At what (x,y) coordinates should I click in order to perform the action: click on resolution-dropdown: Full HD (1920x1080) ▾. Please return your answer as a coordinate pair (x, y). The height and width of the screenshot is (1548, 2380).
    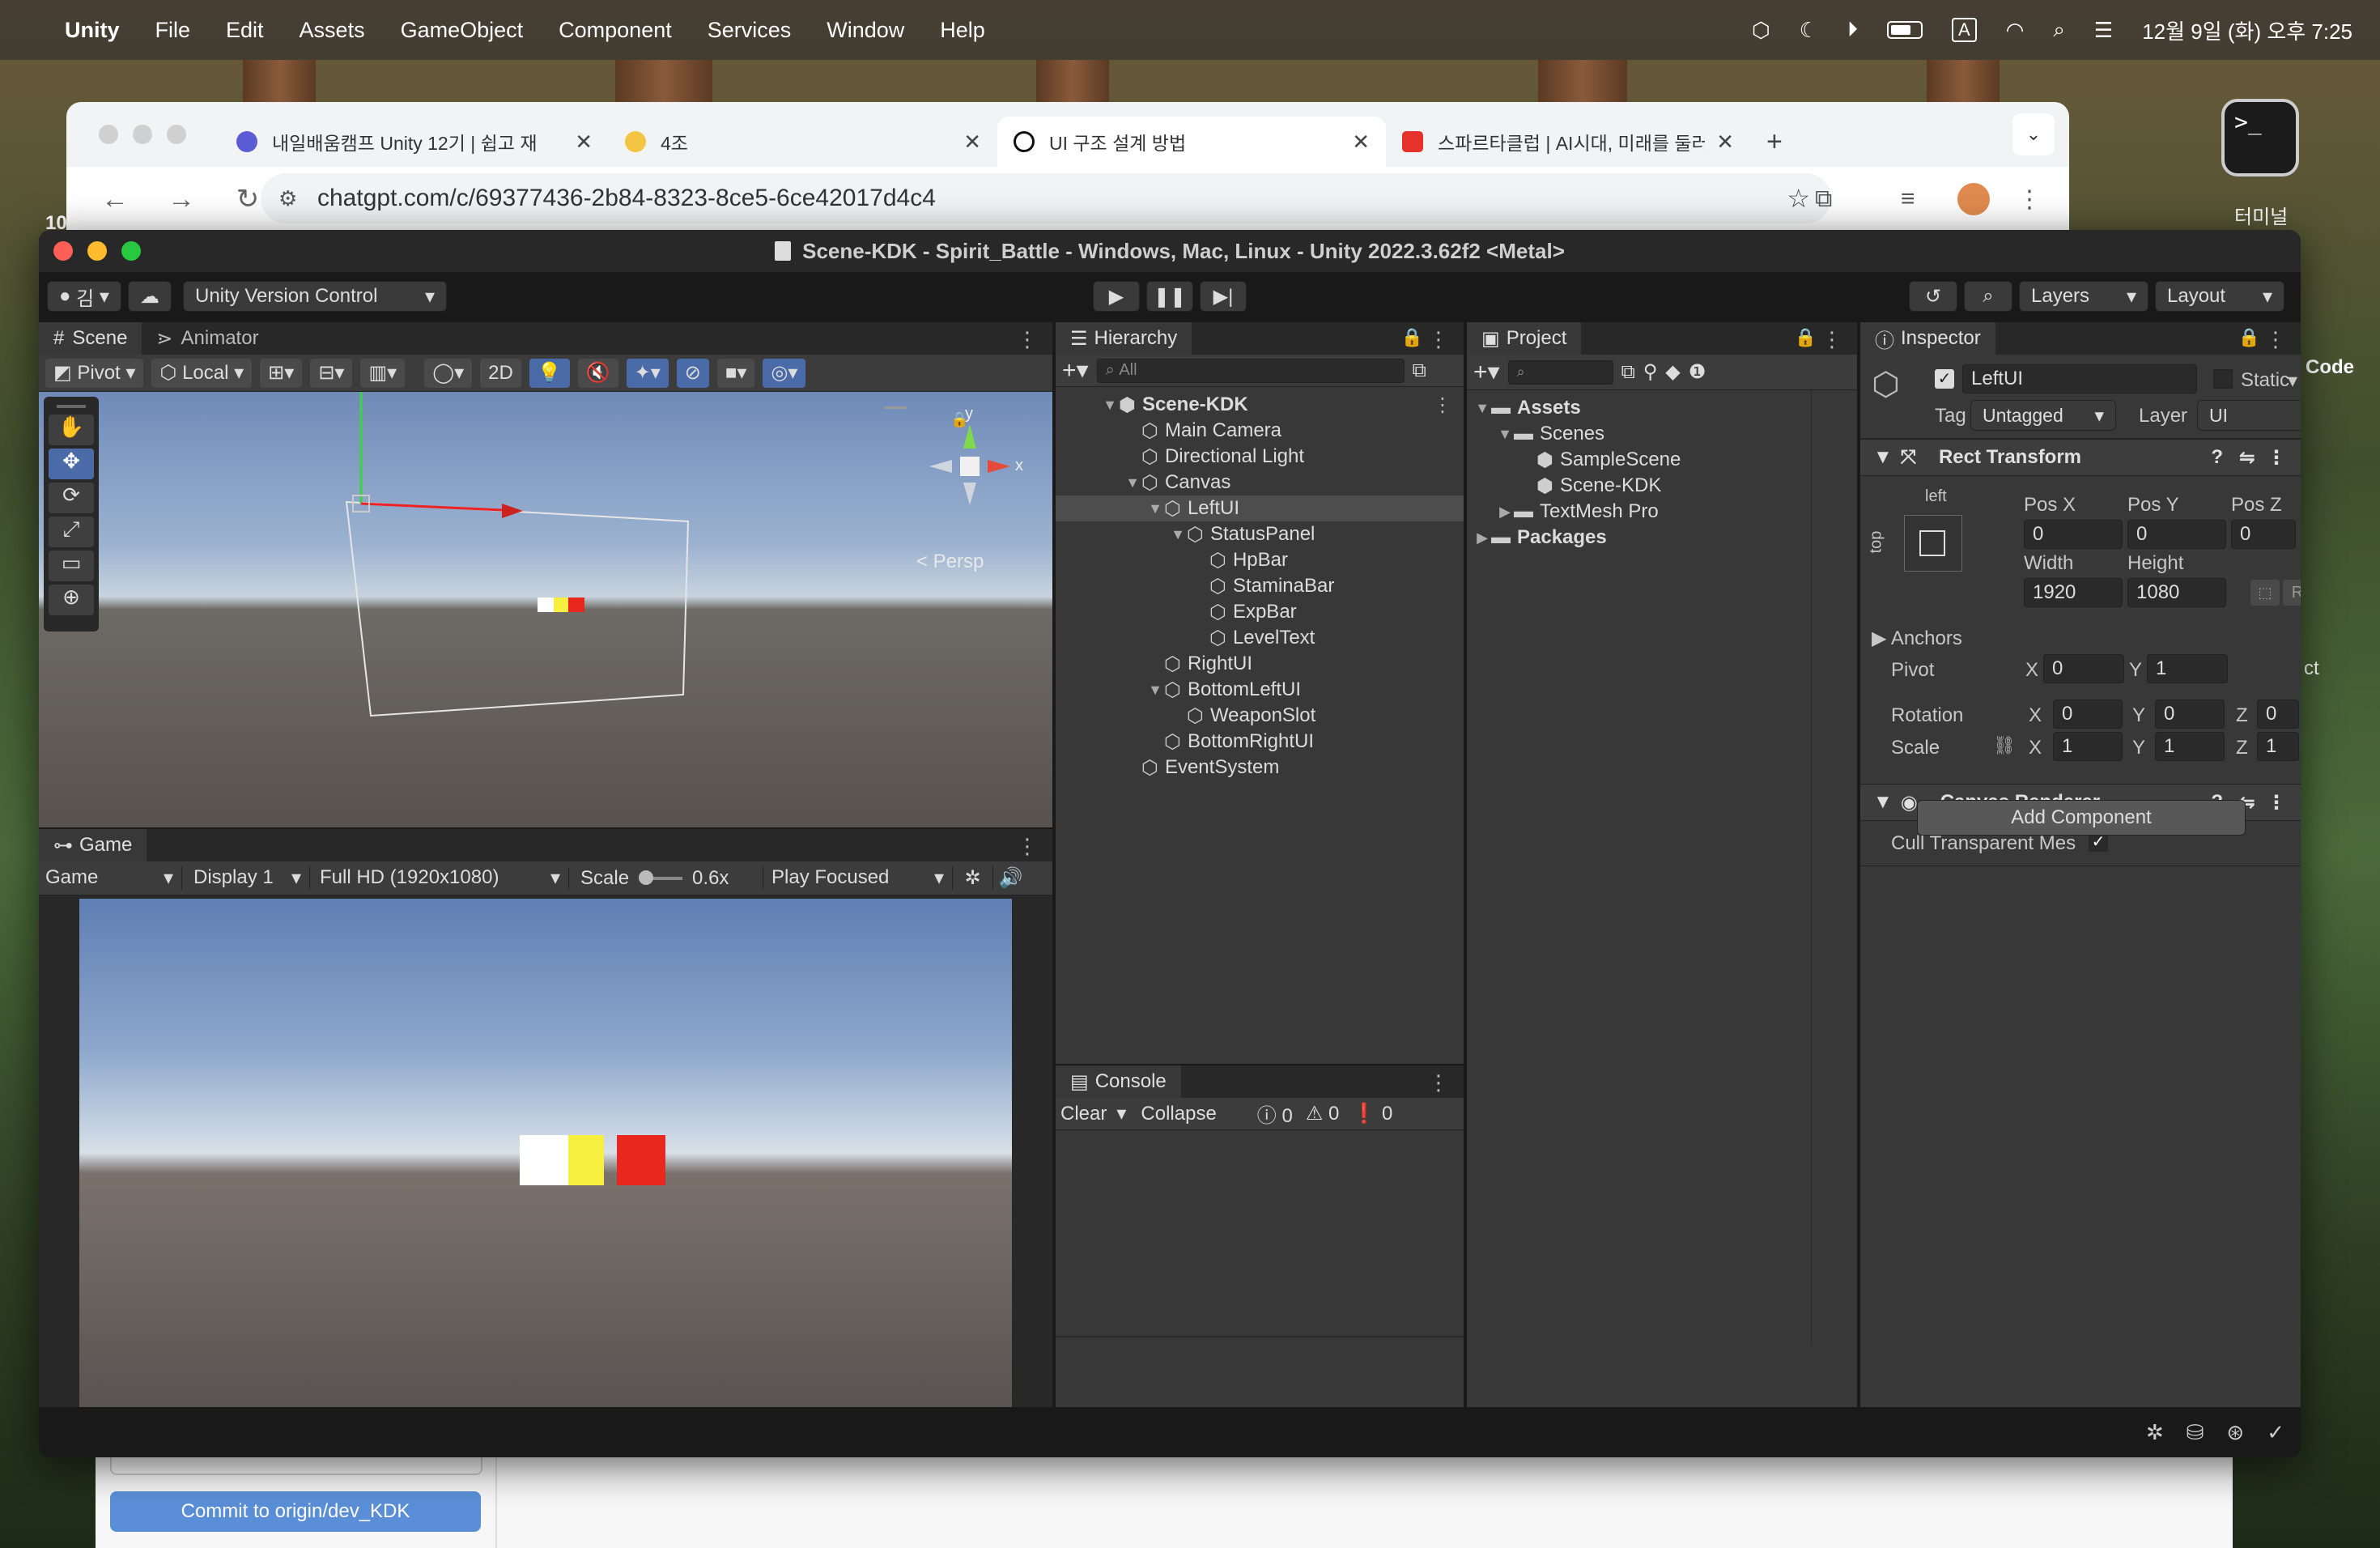
    Looking at the image, I should click on (439, 878).